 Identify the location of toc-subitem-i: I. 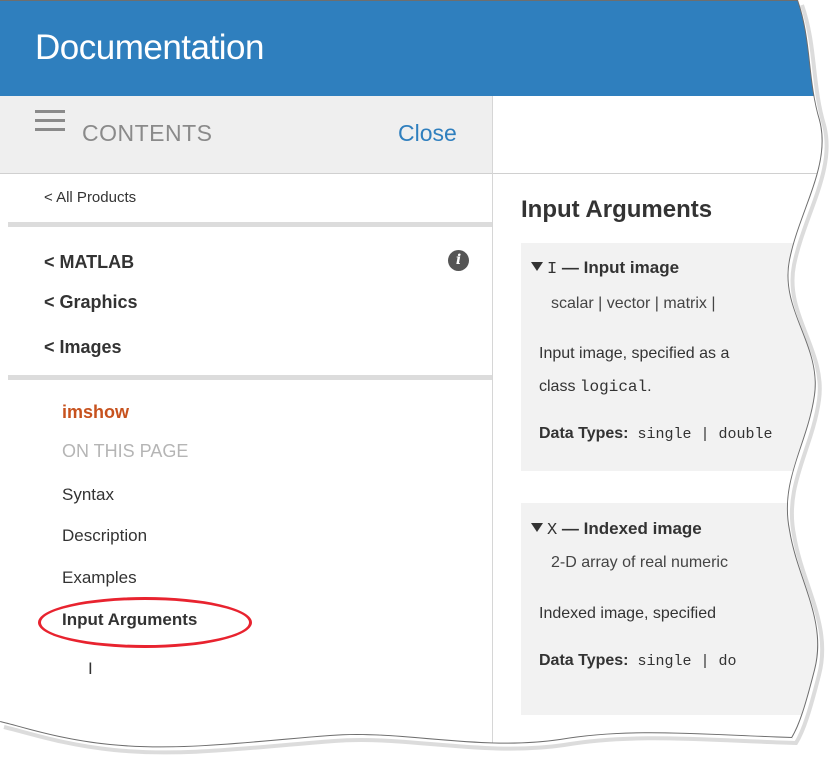
(90, 669).